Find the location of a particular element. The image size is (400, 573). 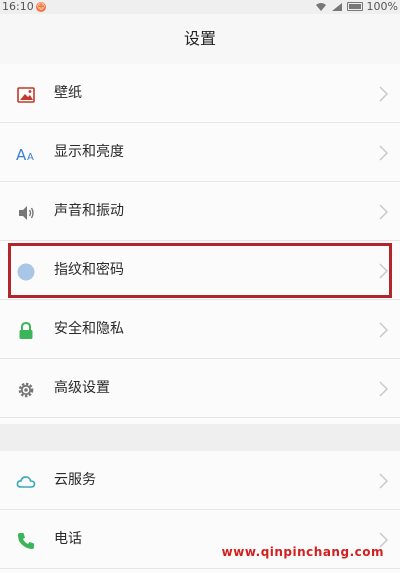

signal-icon is located at coordinates (336, 6).